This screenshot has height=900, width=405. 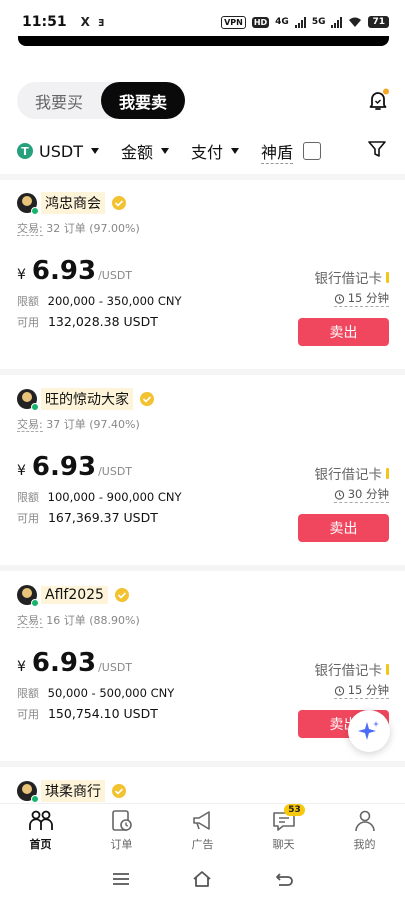 I want to click on merchant-name: 琪柔商行, so click(x=73, y=791).